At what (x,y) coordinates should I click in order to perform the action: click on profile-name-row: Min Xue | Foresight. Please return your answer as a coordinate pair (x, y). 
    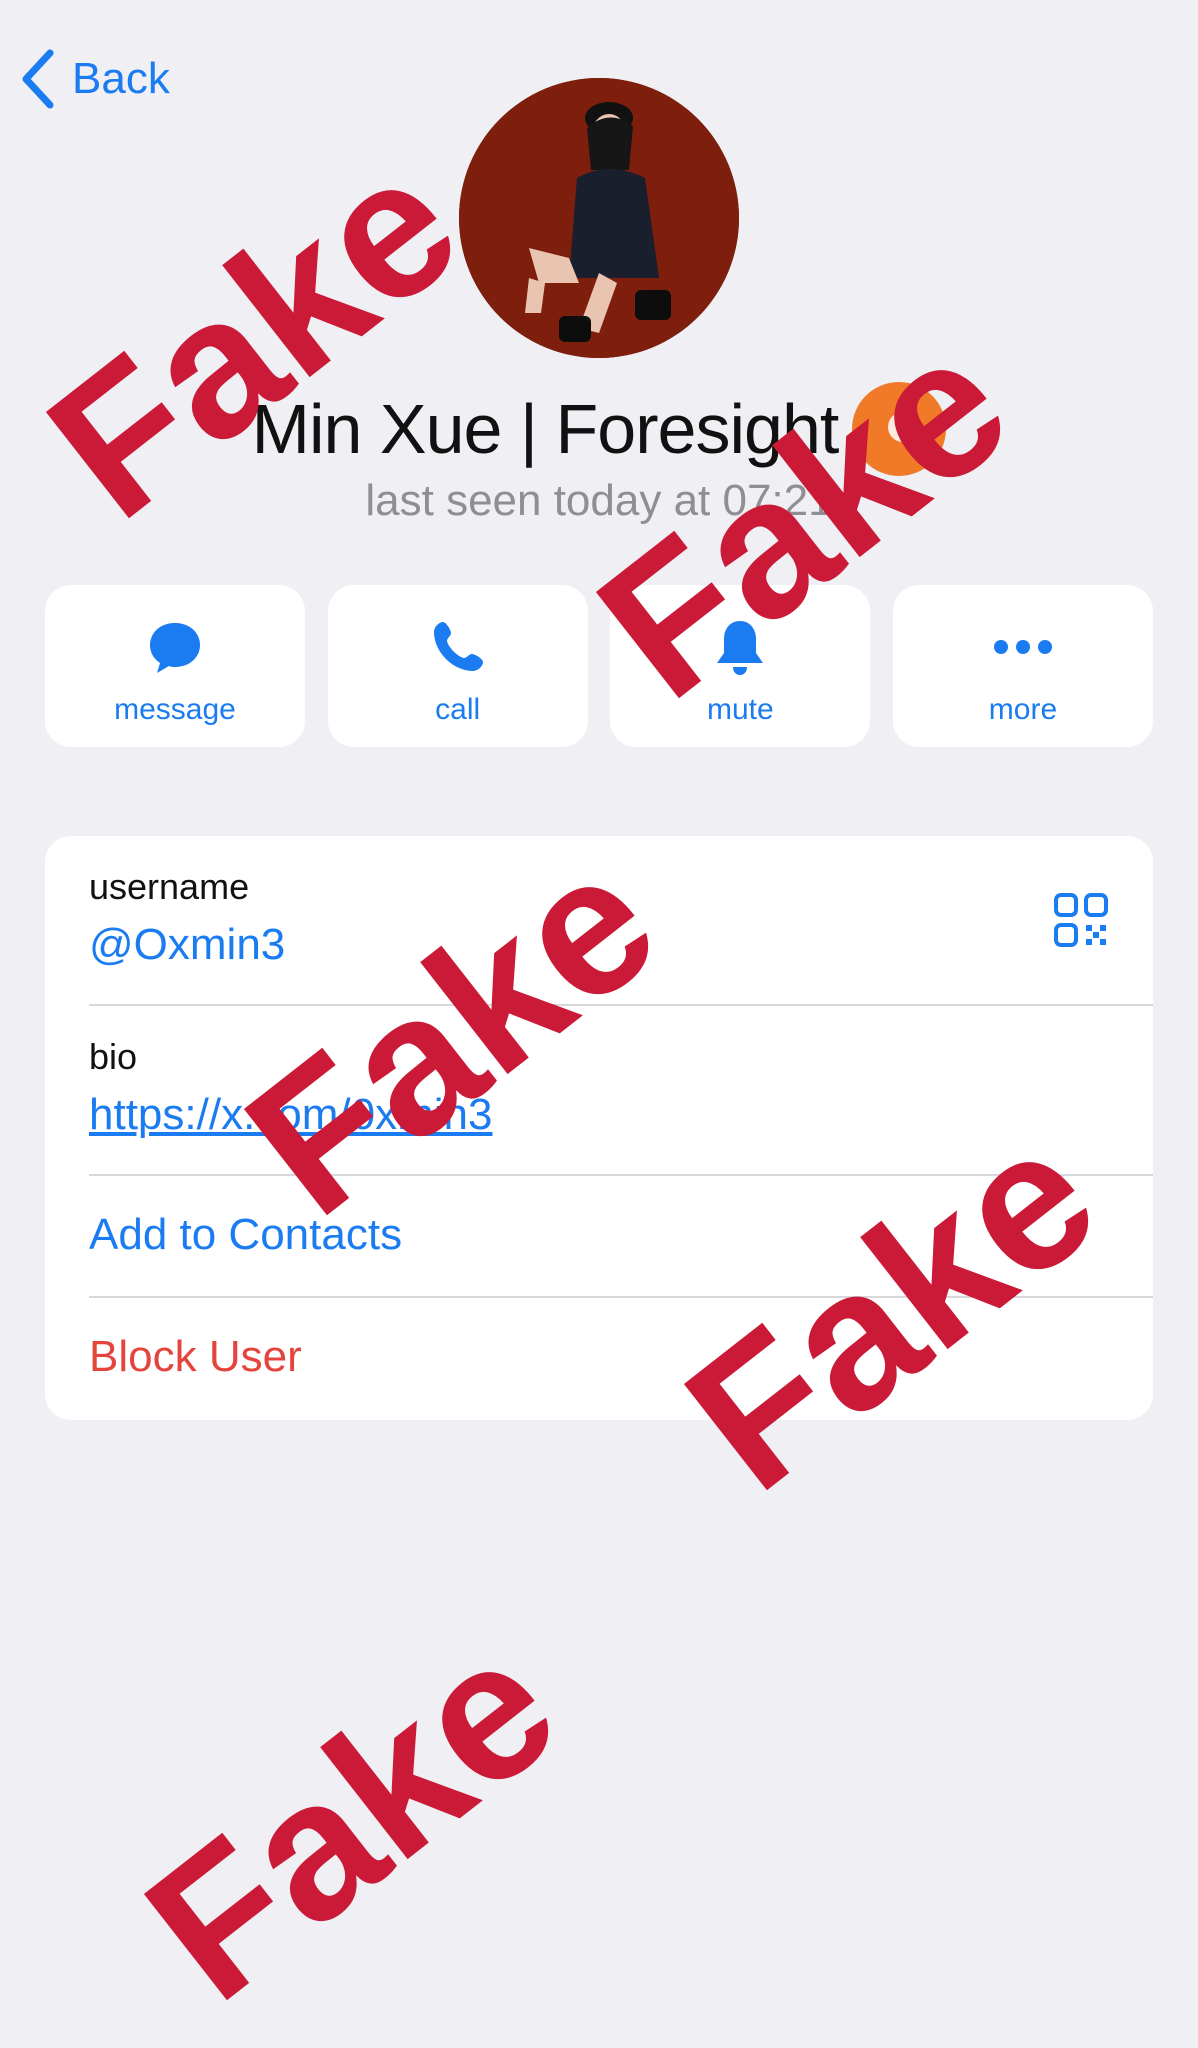
    Looking at the image, I should click on (599, 429).